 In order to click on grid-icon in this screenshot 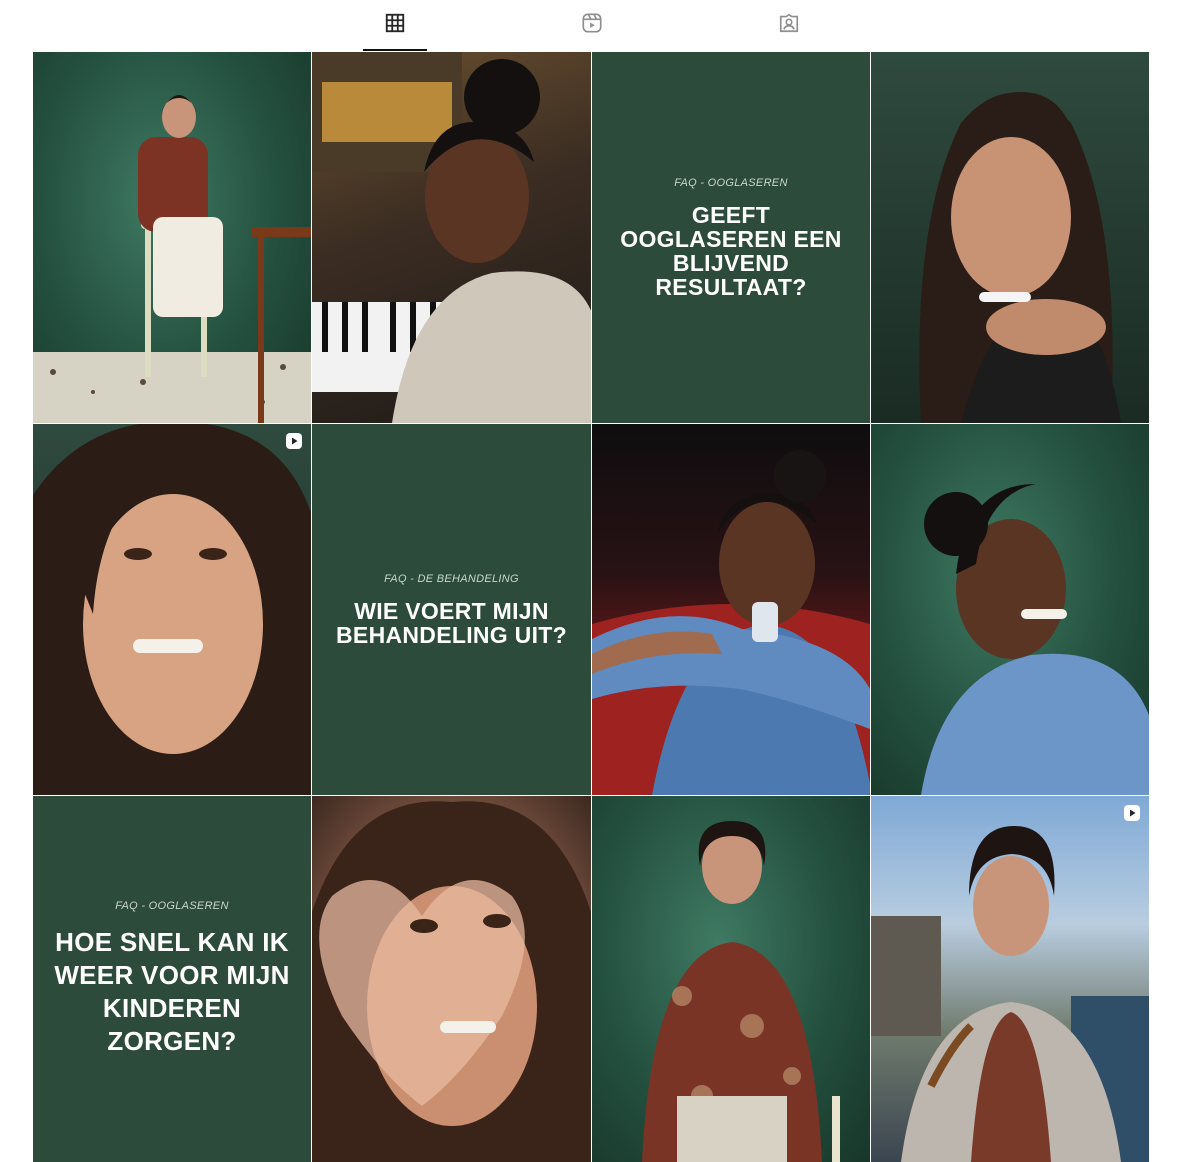, I will do `click(395, 25)`.